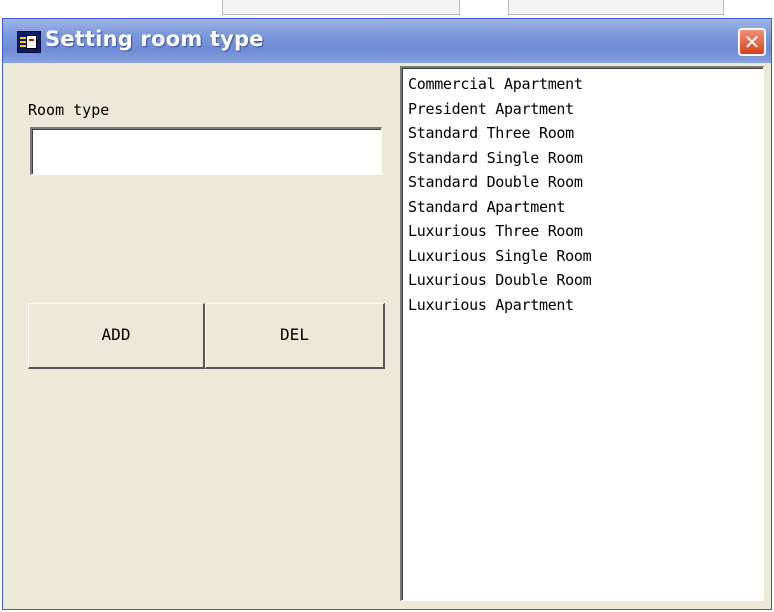  I want to click on list-item: President Apartment, so click(585, 109).